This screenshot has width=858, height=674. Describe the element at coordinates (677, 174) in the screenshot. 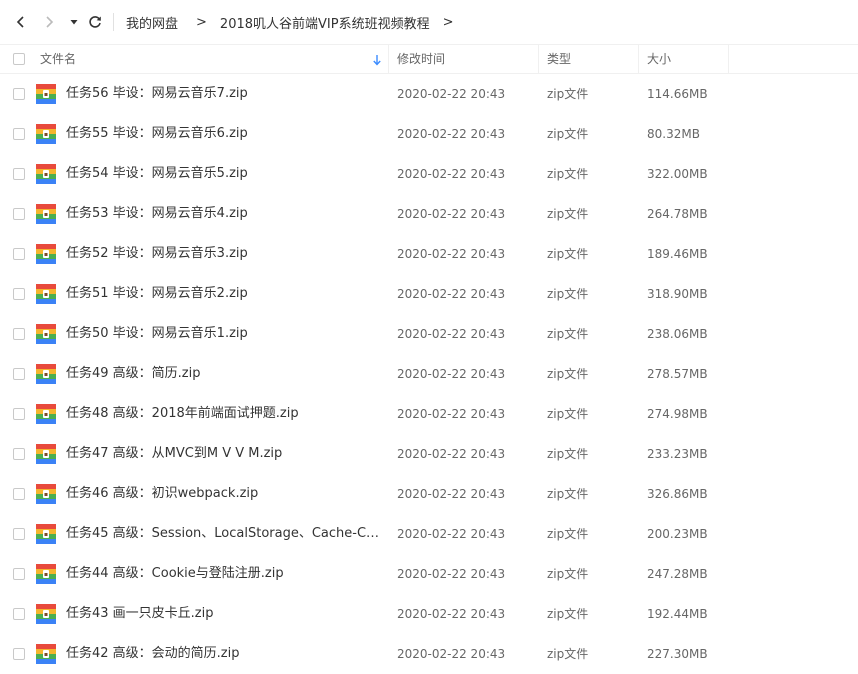

I see `file-size: 322.00MB` at that location.